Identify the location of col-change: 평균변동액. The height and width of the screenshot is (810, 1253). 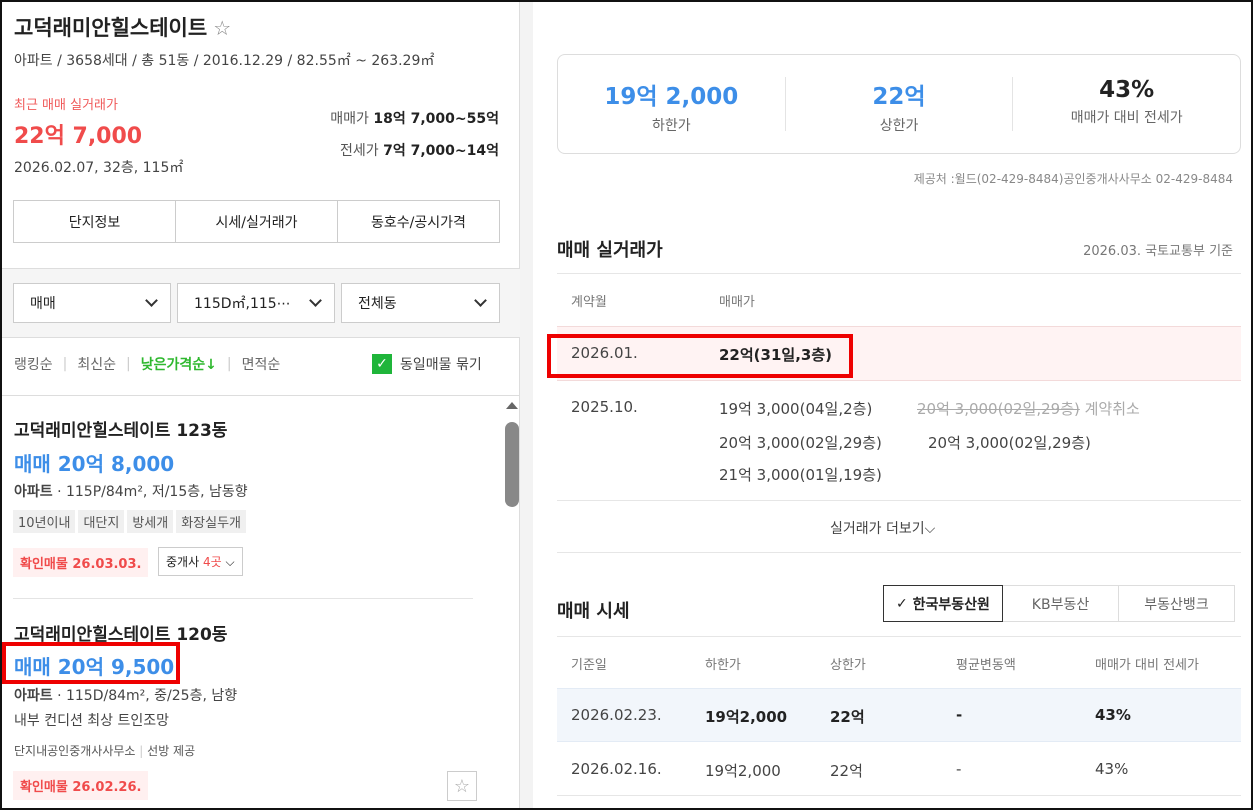
(986, 665).